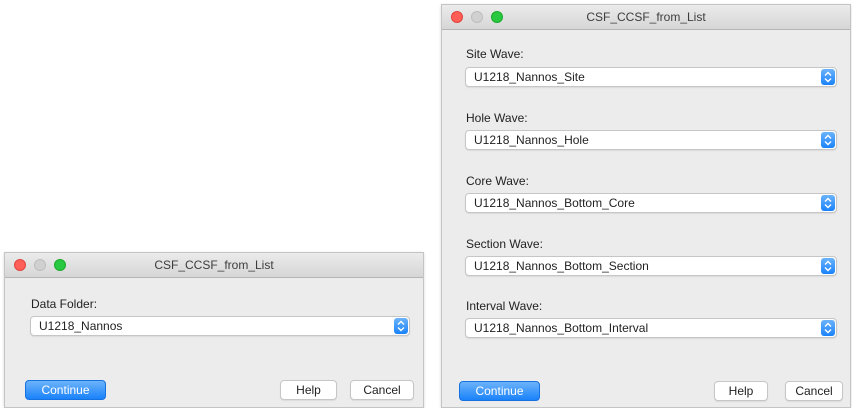 This screenshot has width=852, height=408. What do you see at coordinates (497, 118) in the screenshot?
I see `hole-wave-label: Hole Wave:` at bounding box center [497, 118].